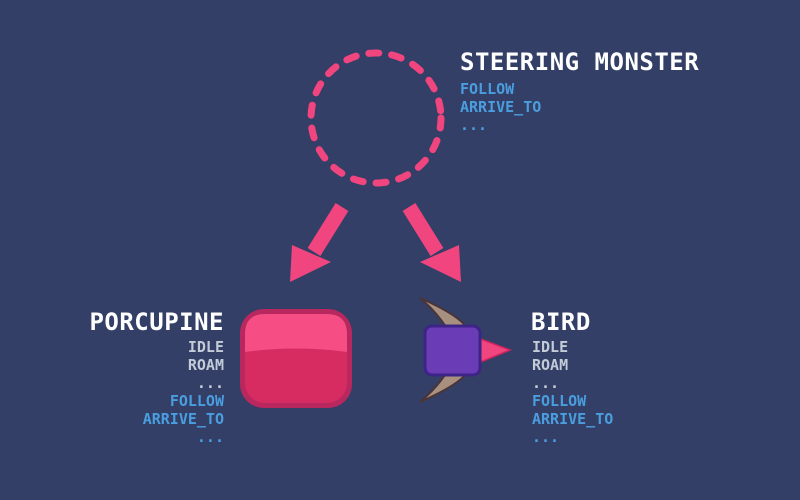  Describe the element at coordinates (466, 350) in the screenshot. I see `bird-sprite` at that location.